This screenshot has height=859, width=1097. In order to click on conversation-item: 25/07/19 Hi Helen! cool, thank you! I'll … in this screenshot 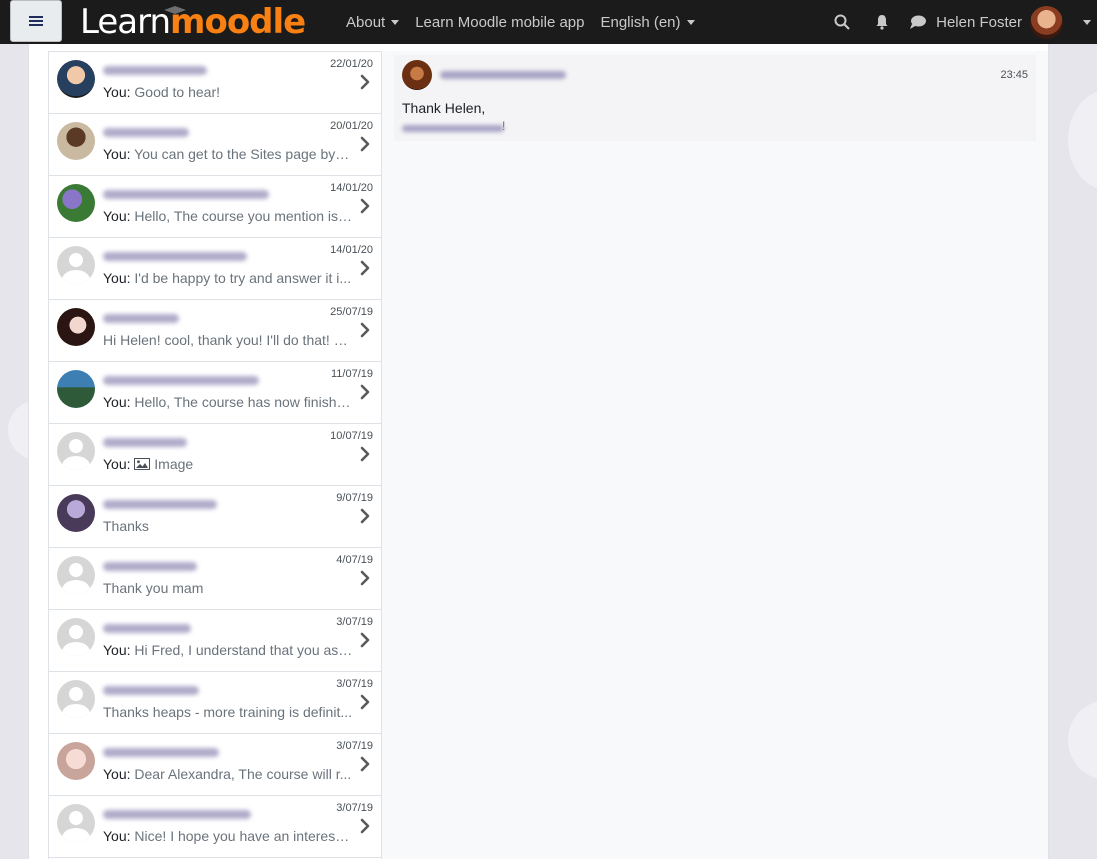, I will do `click(215, 331)`.